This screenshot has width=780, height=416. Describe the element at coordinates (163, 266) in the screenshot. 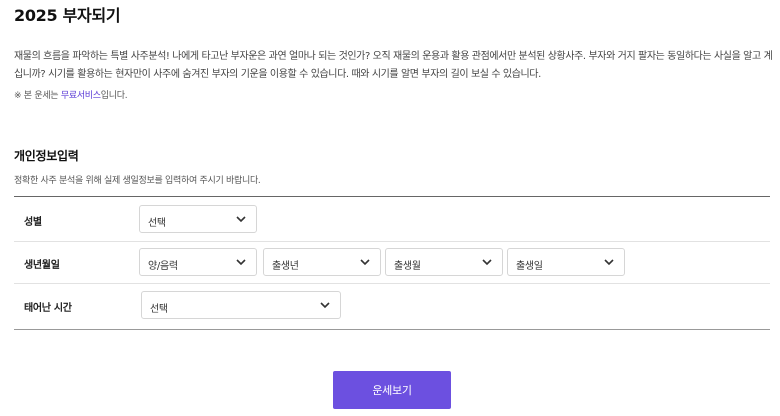

I see `calendar-type-value: 양/음력` at that location.